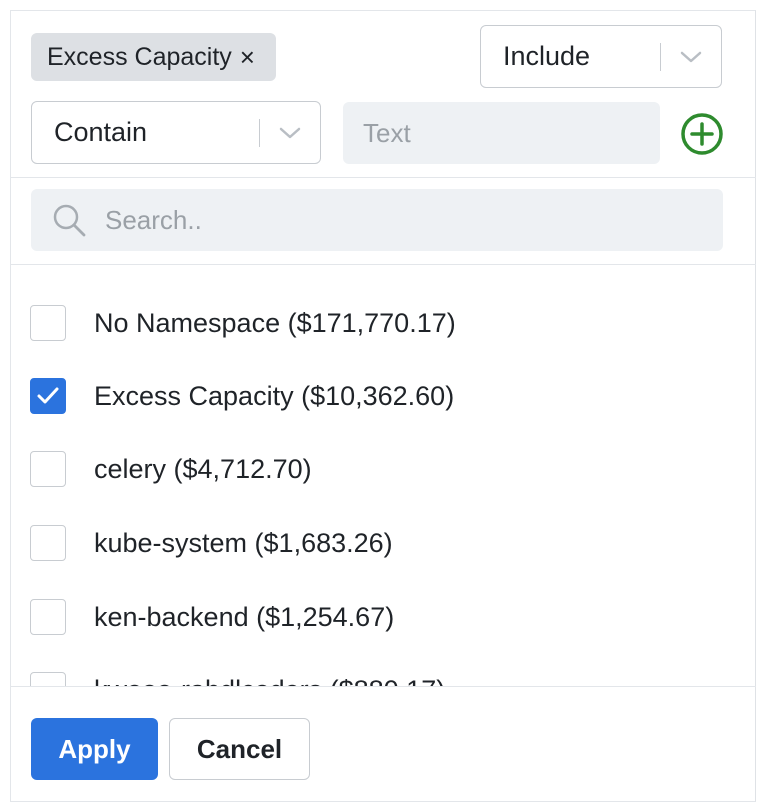  What do you see at coordinates (414, 220) in the screenshot?
I see `search-input` at bounding box center [414, 220].